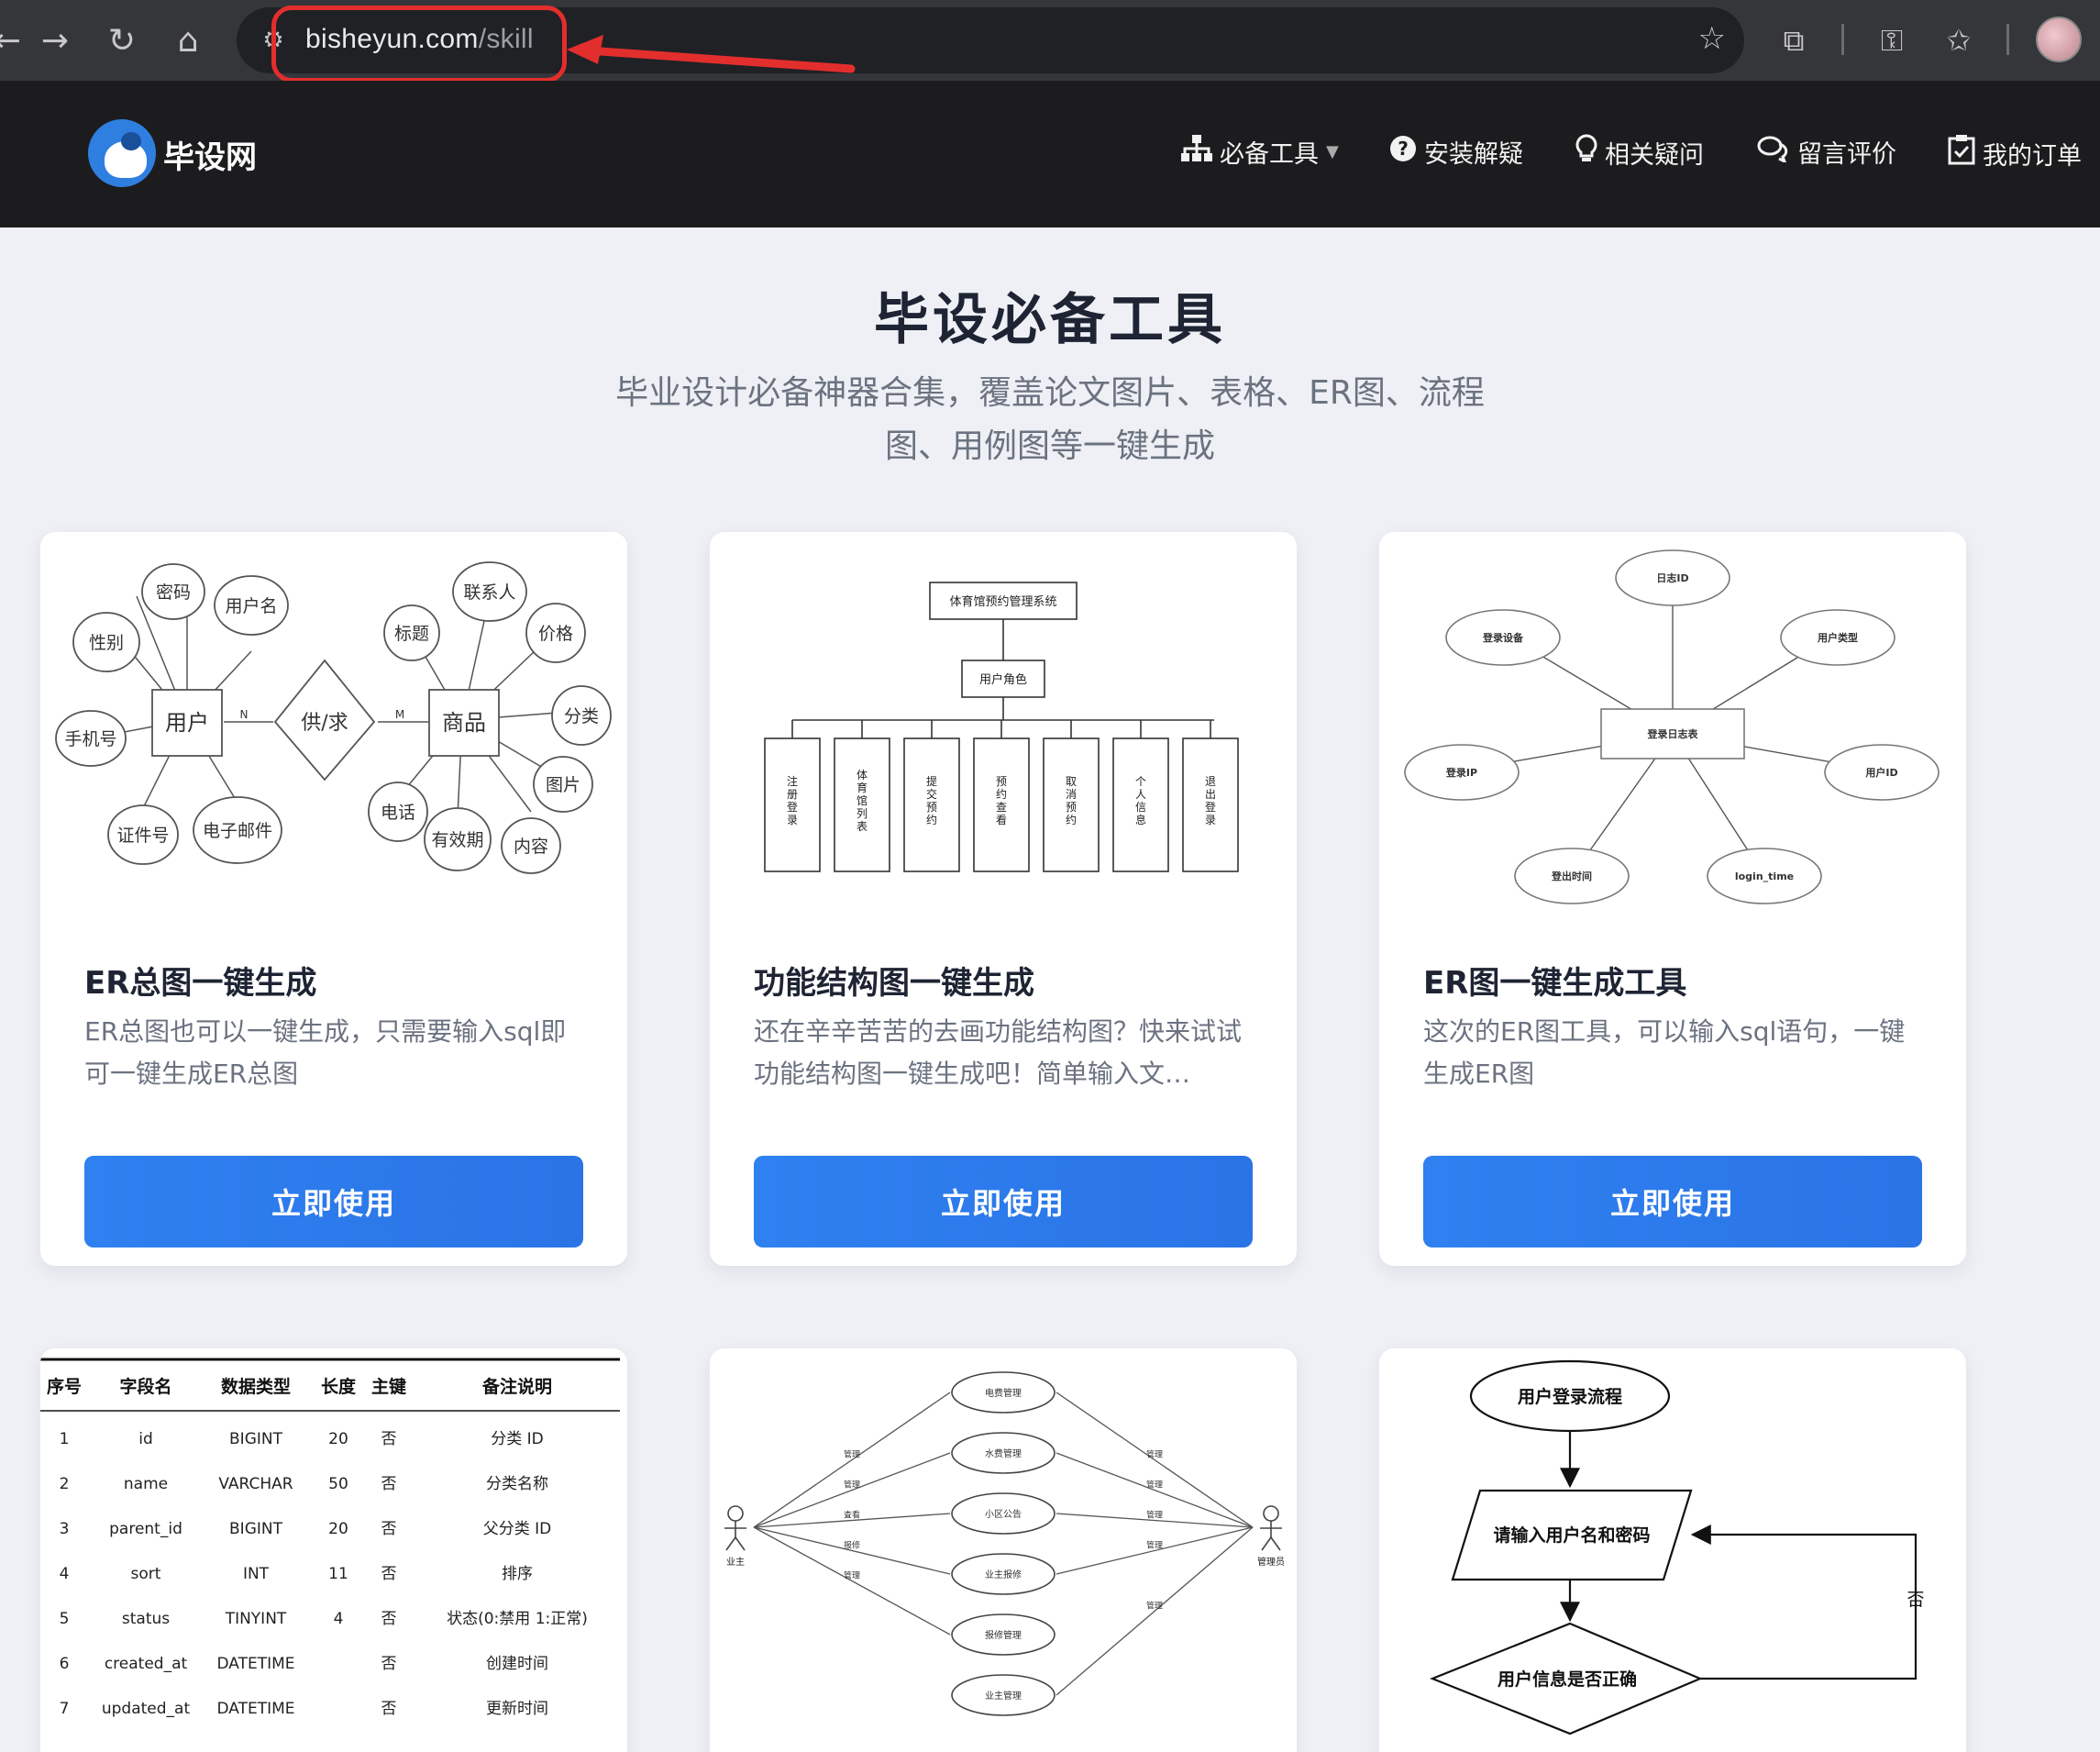 The height and width of the screenshot is (1752, 2100). Describe the element at coordinates (145, 1529) in the screenshot. I see `table-cell: parent_id` at that location.